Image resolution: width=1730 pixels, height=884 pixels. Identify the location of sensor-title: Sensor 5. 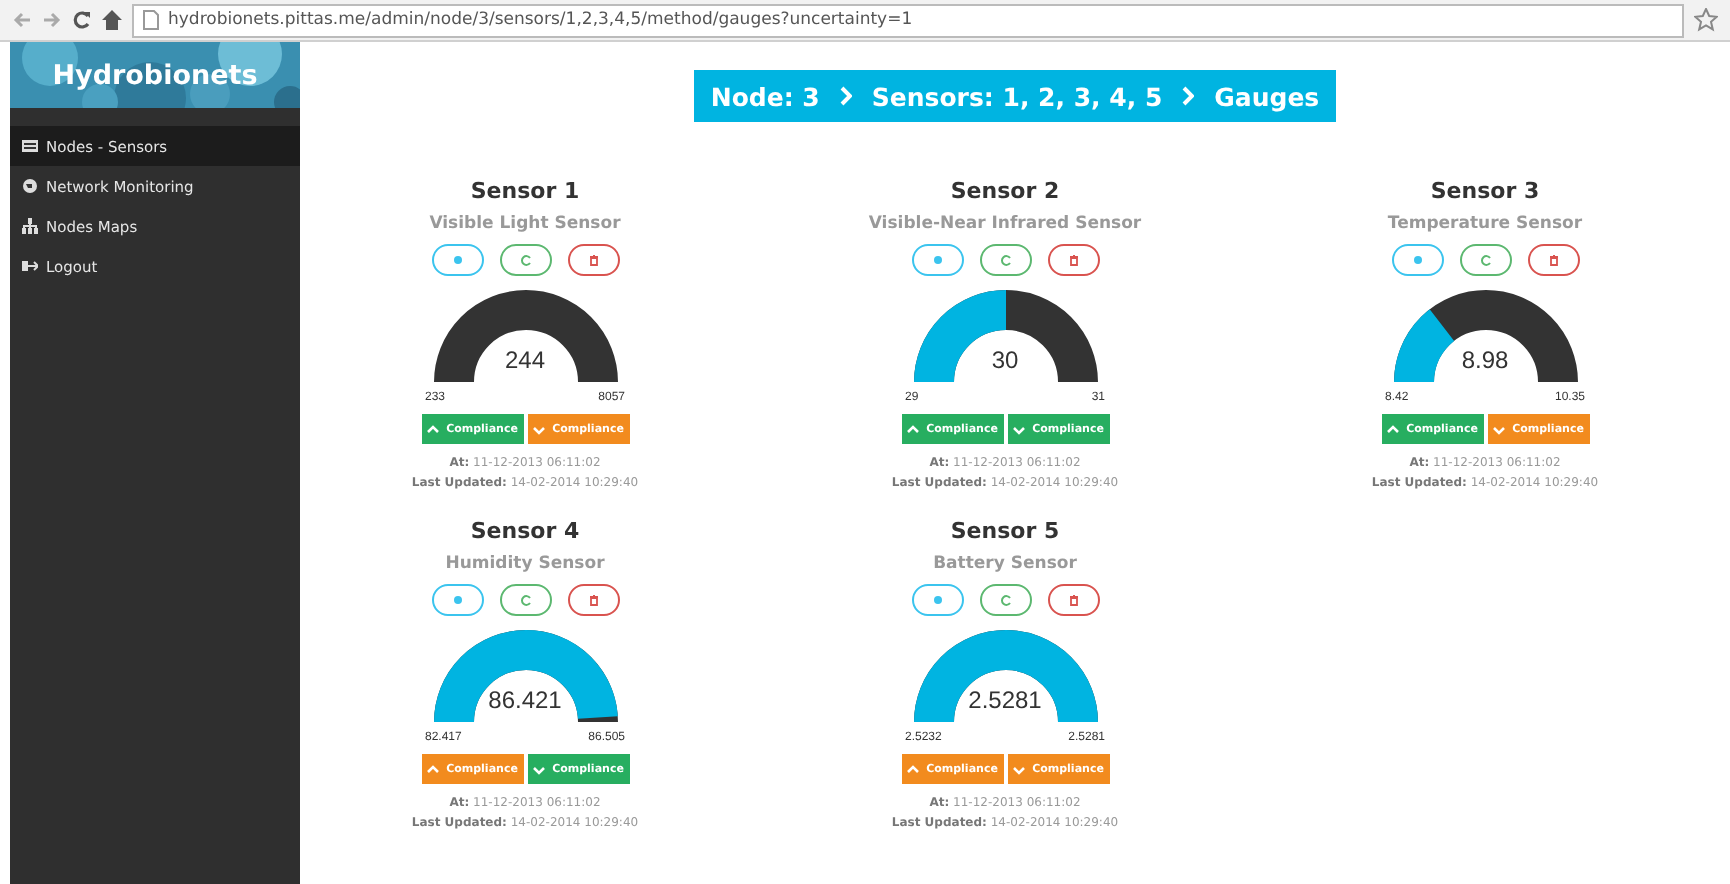
(1005, 531).